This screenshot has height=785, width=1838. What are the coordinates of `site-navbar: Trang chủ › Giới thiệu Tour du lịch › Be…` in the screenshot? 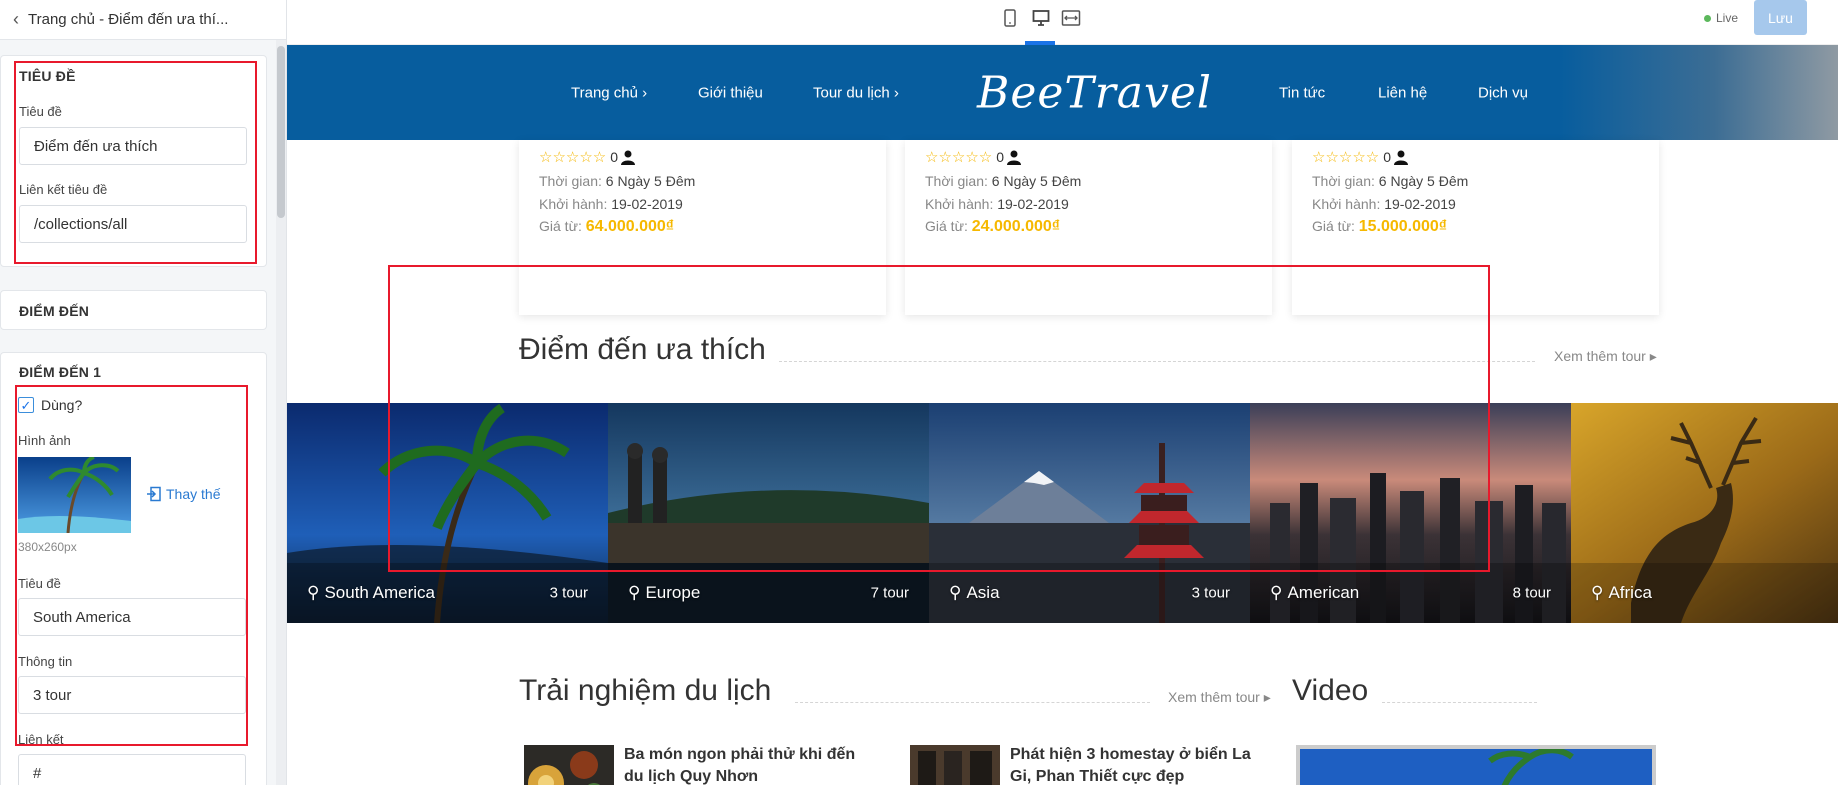 It's located at (1062, 92).